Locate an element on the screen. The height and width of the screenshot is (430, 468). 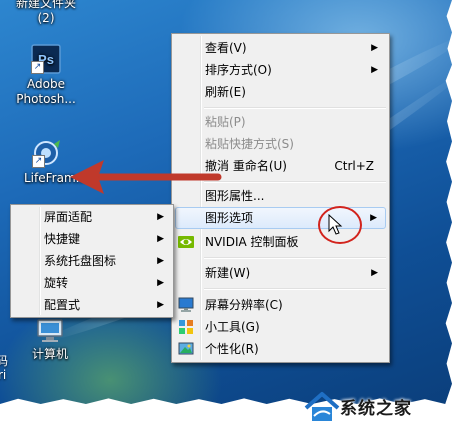
watermark-logo: 系统之家 is located at coordinates (383, 408).